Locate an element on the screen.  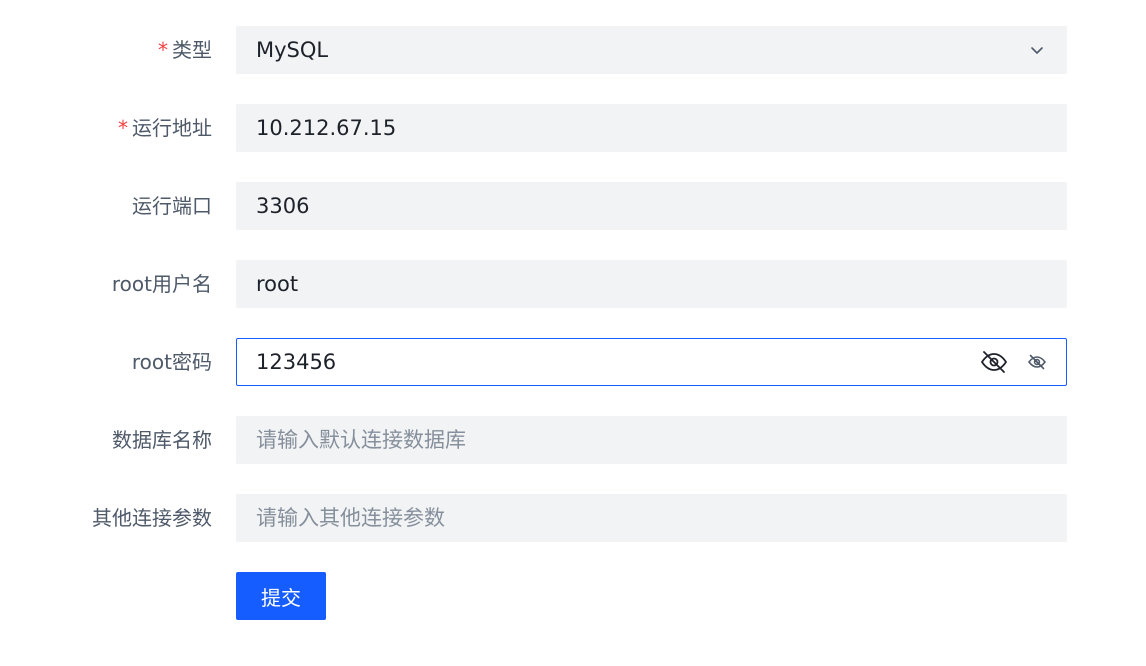
form-row-port: 运行端口 is located at coordinates (573, 206).